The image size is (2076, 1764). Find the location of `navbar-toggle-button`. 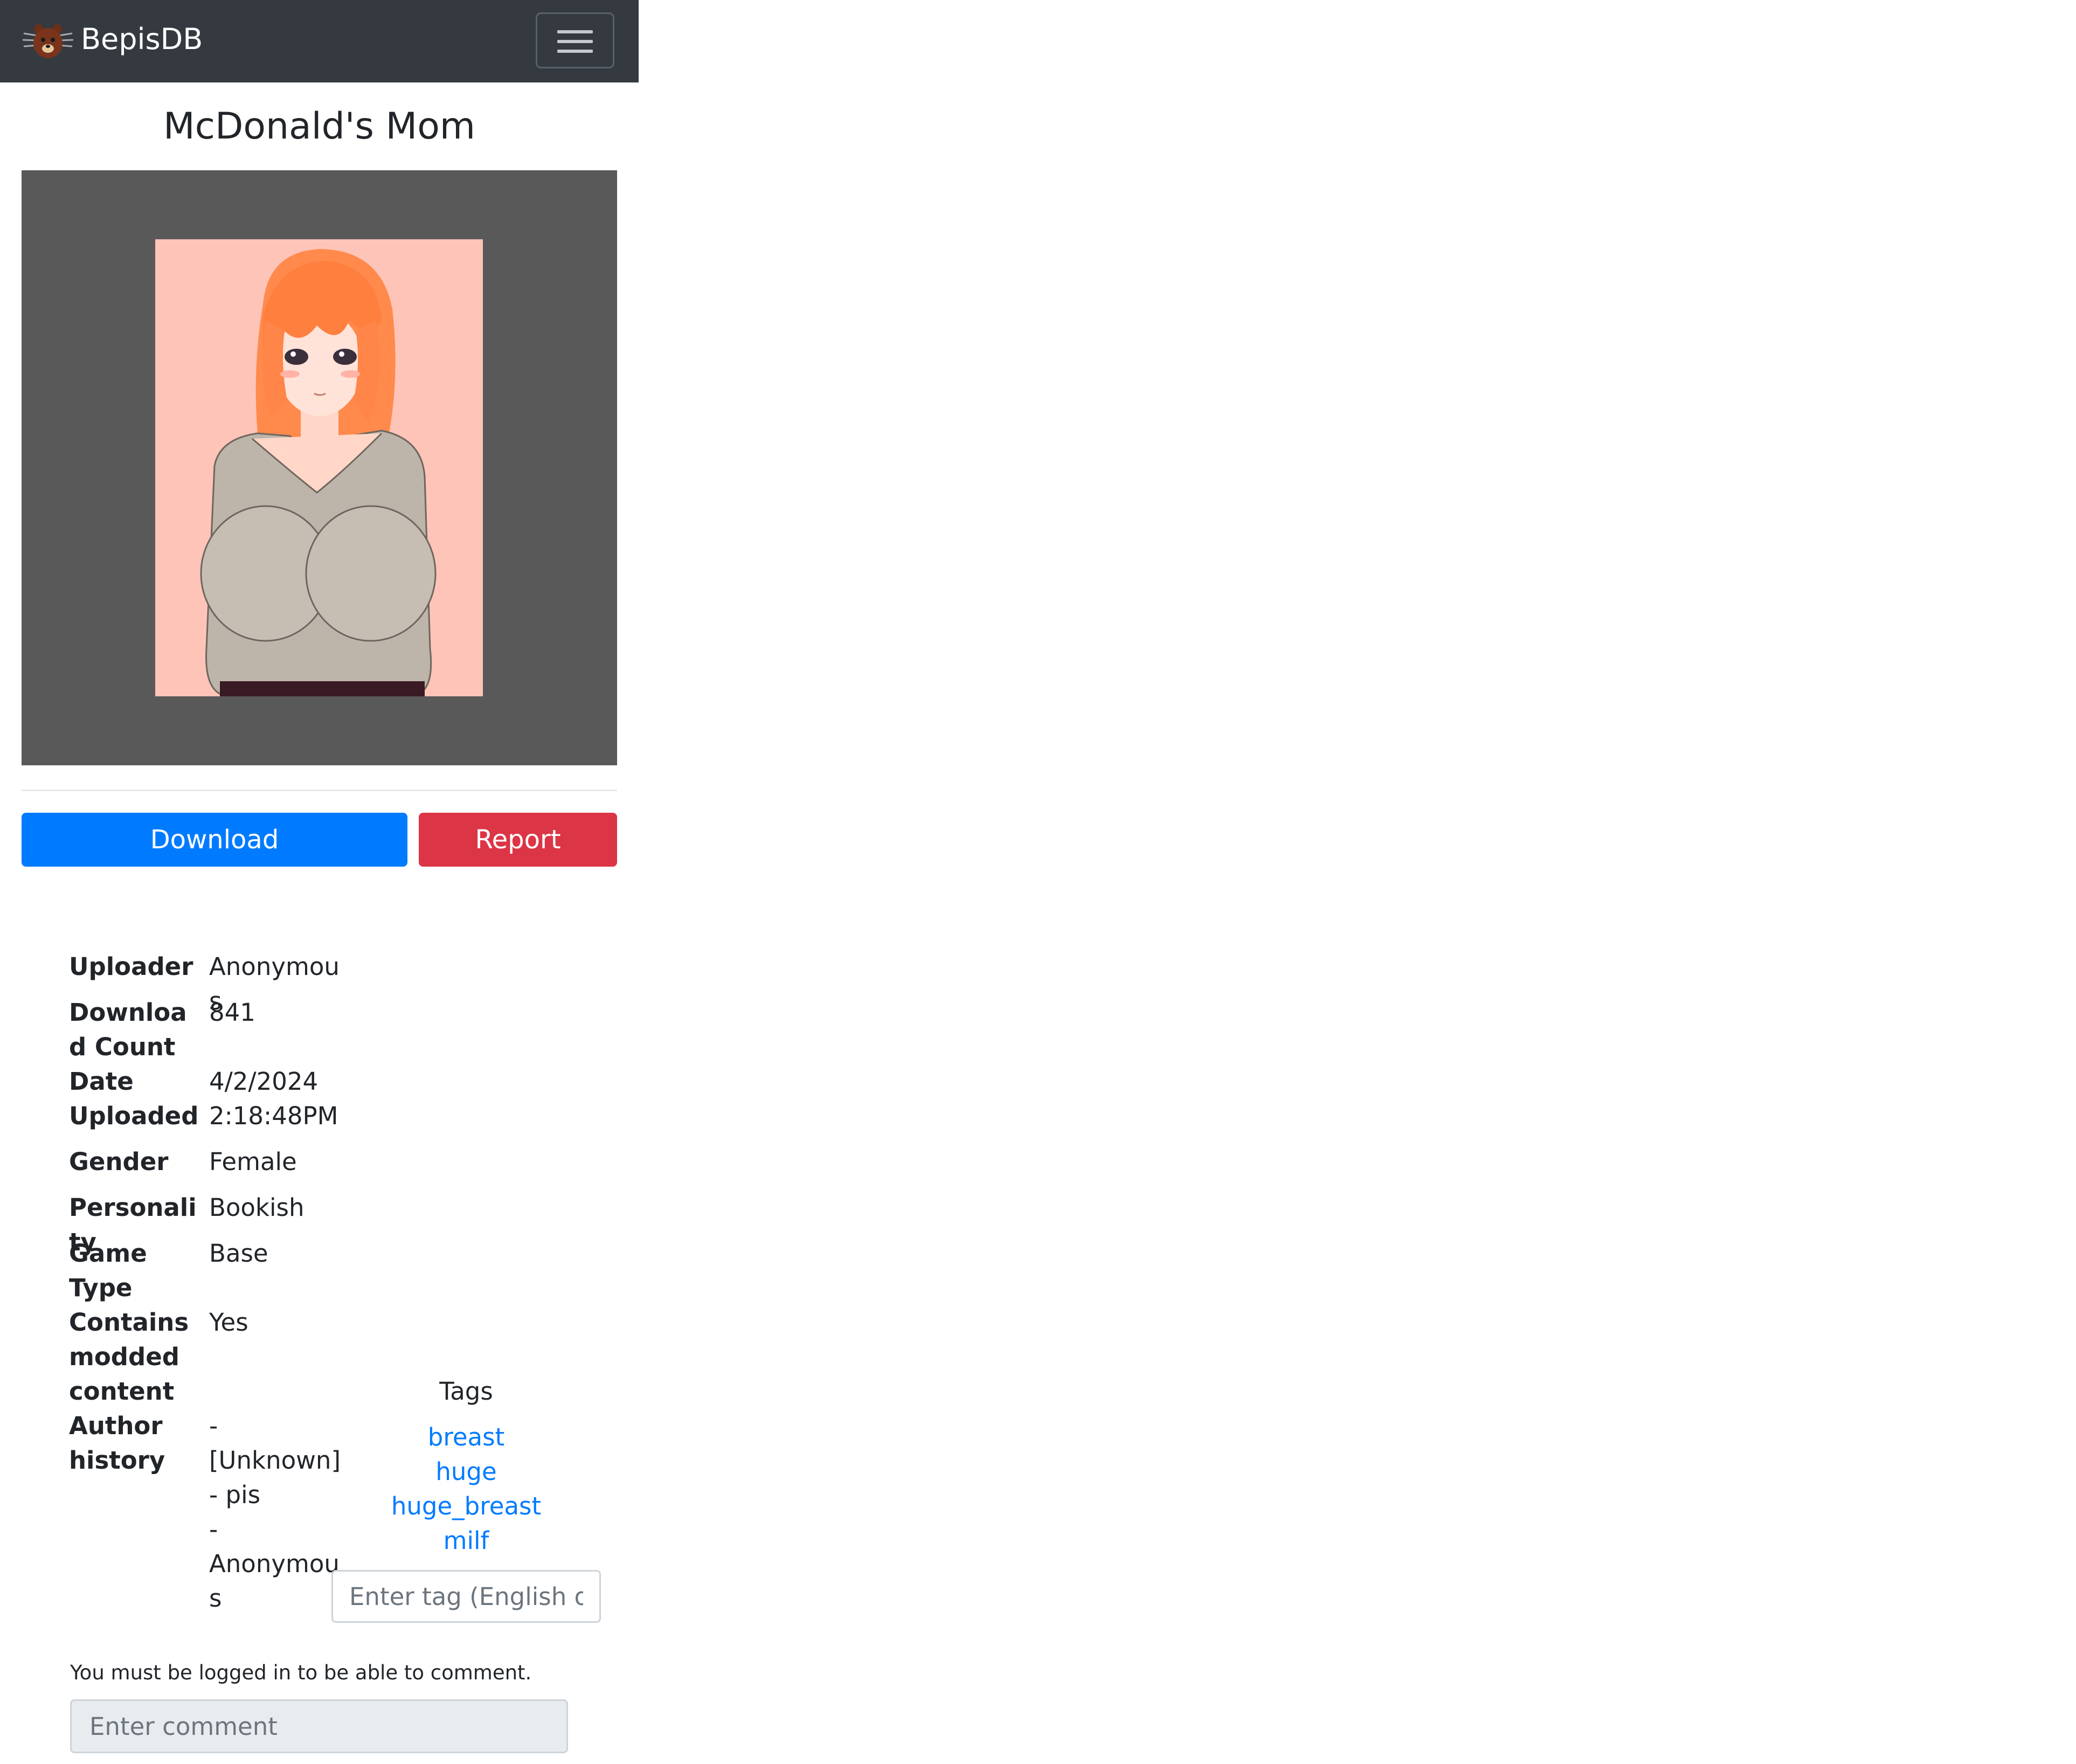

navbar-toggle-button is located at coordinates (575, 40).